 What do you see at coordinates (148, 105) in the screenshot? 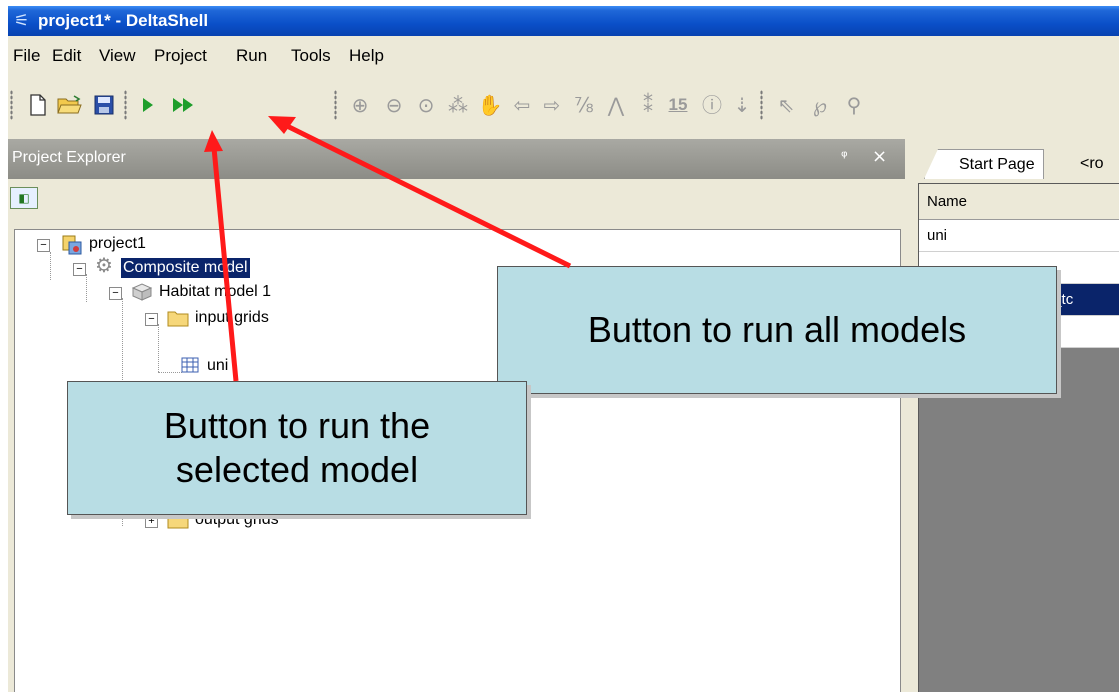
I see `run-selected-icon` at bounding box center [148, 105].